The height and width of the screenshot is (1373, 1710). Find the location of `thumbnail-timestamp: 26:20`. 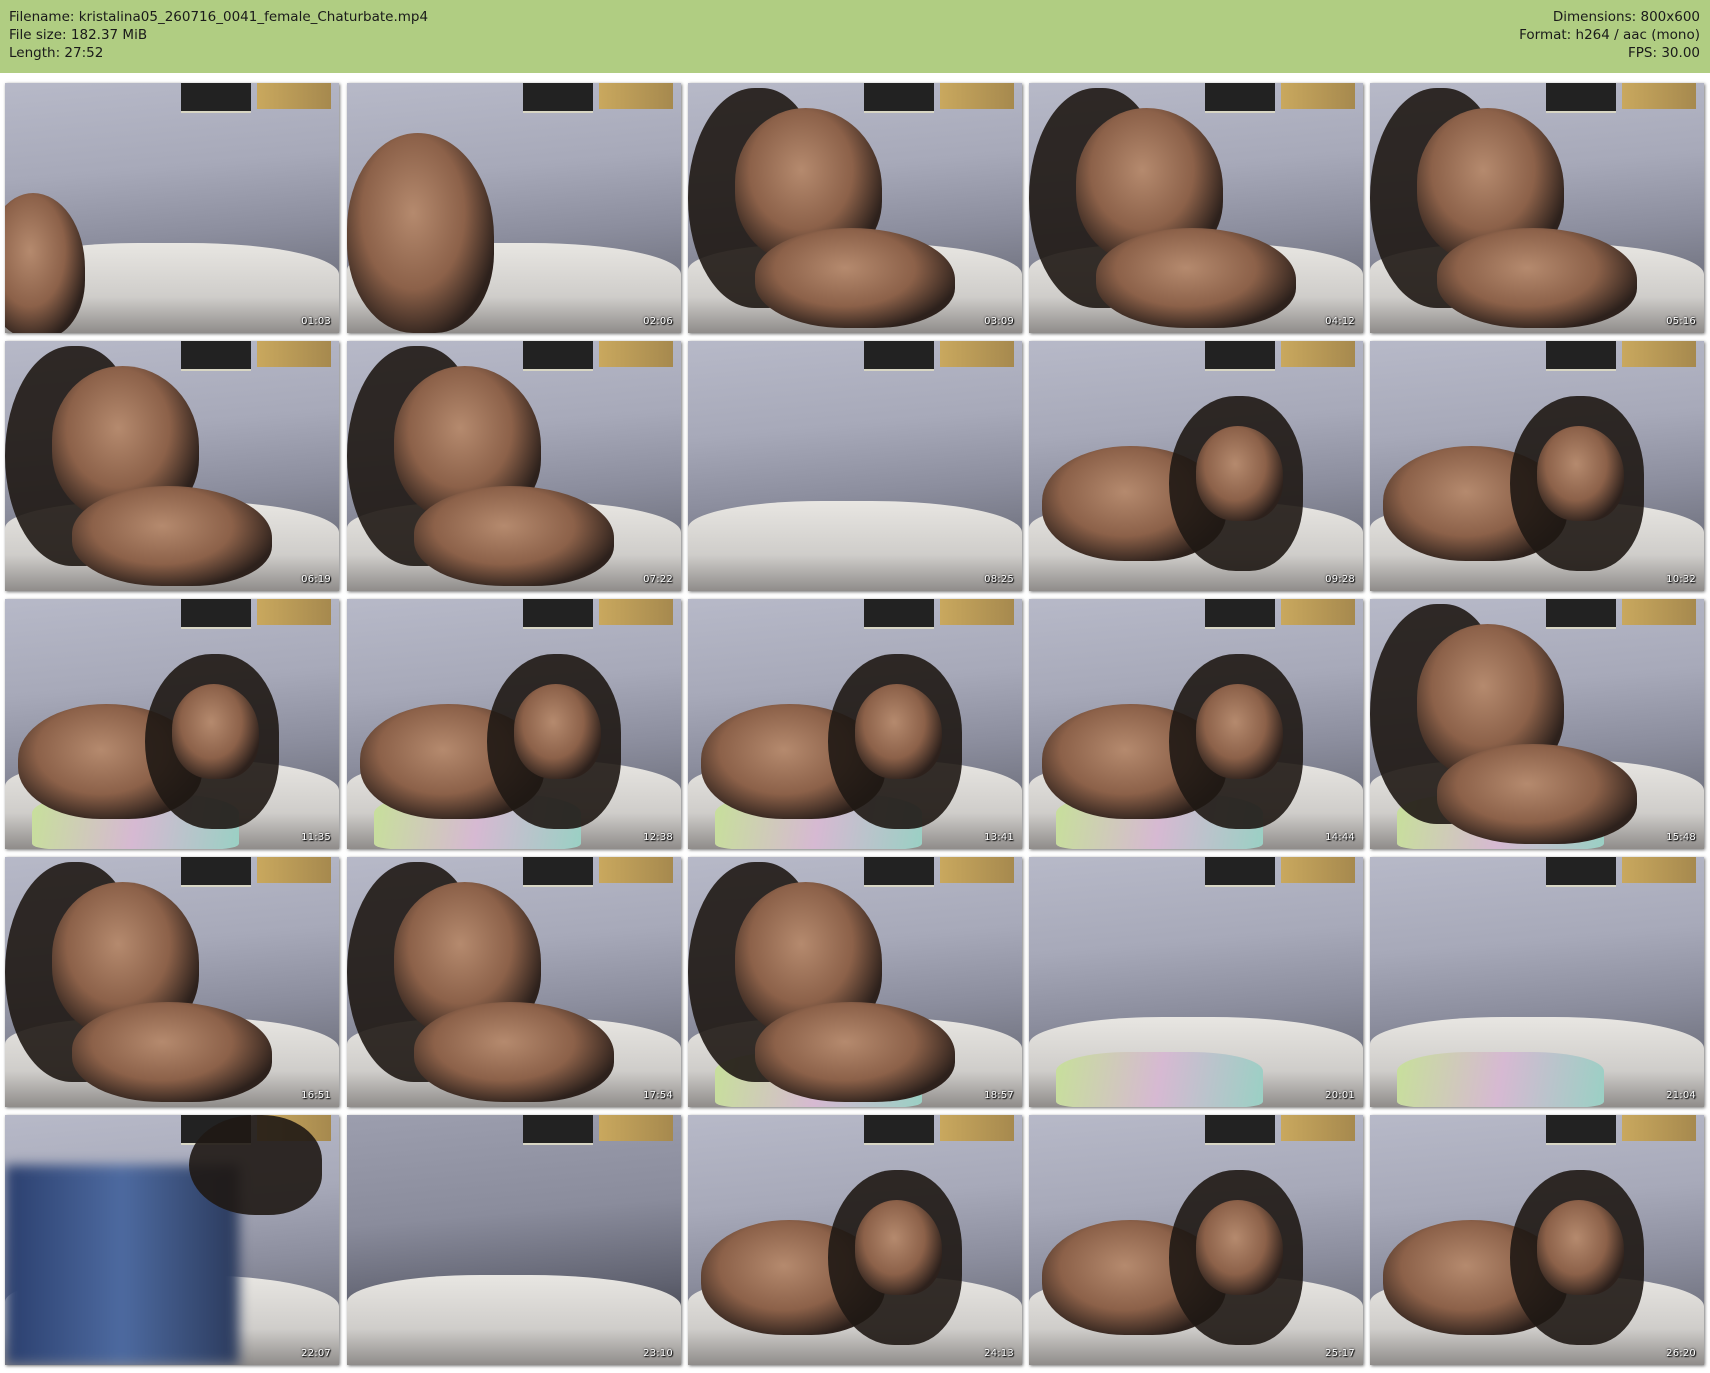

thumbnail-timestamp: 26:20 is located at coordinates (1681, 1353).